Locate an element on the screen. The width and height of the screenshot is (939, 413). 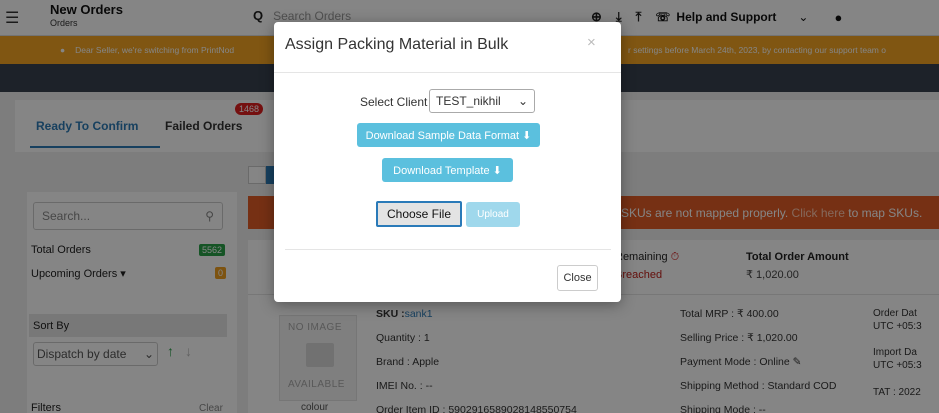
chevron-down-icon: ⌄ is located at coordinates (522, 101).